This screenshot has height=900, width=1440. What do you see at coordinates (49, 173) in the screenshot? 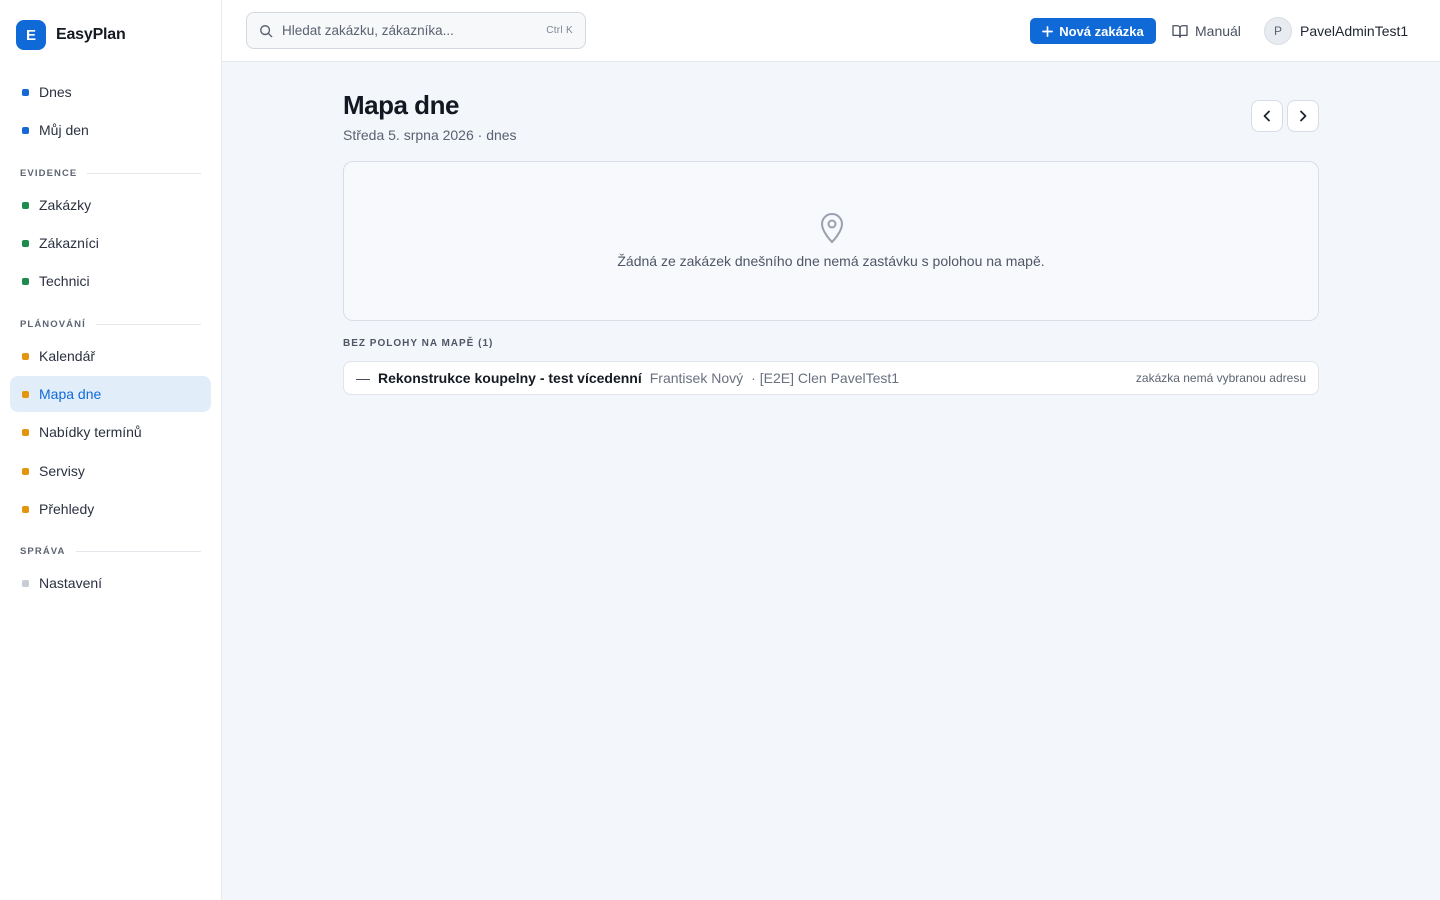
I see `section-title: EVIDENCE` at bounding box center [49, 173].